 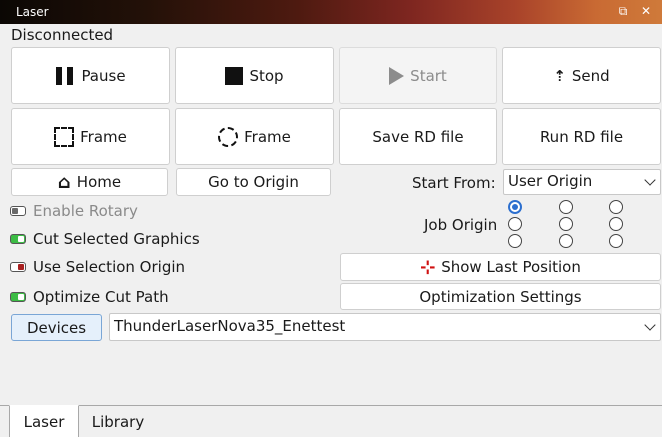 I want to click on frame-circle-label: Frame, so click(x=267, y=136).